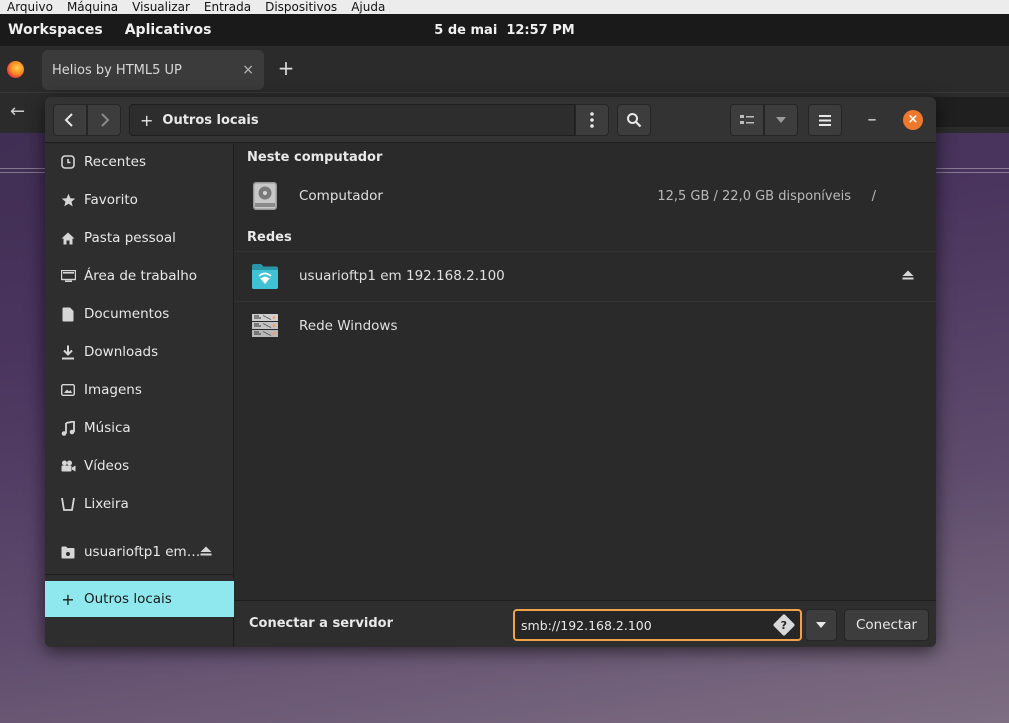 The width and height of the screenshot is (1009, 723). Describe the element at coordinates (286, 68) in the screenshot. I see `new-tab-button: +` at that location.